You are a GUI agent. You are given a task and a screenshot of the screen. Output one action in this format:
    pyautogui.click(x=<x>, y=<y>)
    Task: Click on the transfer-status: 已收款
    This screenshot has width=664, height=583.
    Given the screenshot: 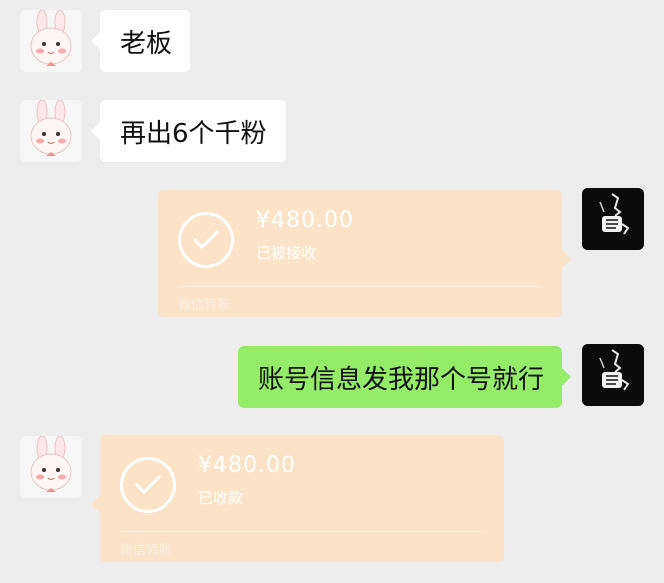 What is the action you would take?
    pyautogui.click(x=221, y=498)
    